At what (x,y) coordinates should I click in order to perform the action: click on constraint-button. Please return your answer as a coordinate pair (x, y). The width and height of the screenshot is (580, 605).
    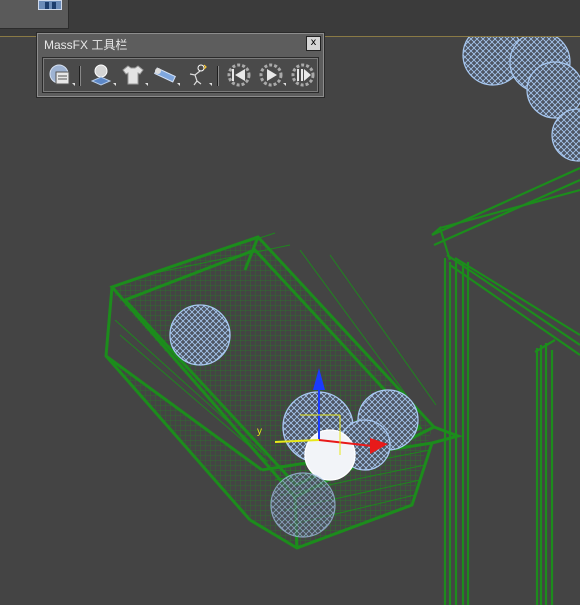
    Looking at the image, I should click on (166, 75).